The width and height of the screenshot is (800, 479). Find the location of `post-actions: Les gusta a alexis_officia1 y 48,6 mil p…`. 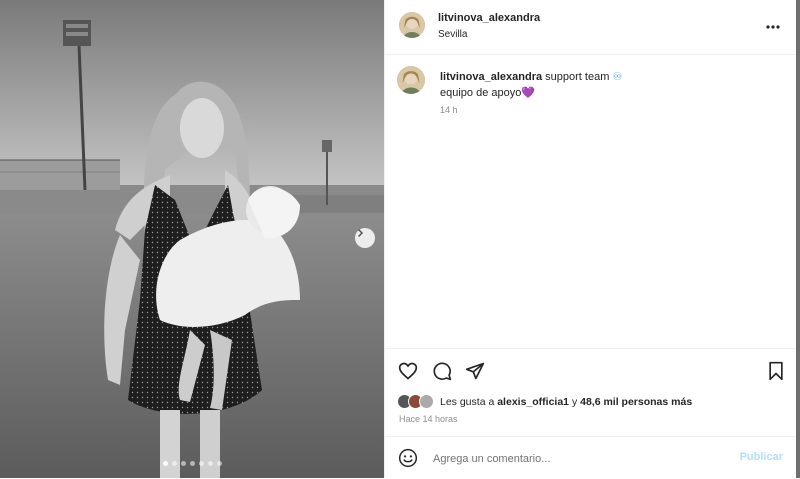

post-actions: Les gusta a alexis_officia1 y 48,6 mil p… is located at coordinates (591, 392).